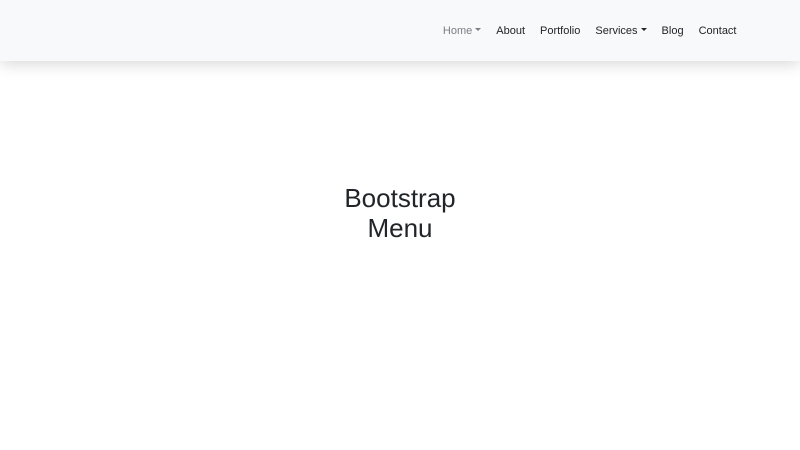  I want to click on nav-item-blog: Blog, so click(672, 31).